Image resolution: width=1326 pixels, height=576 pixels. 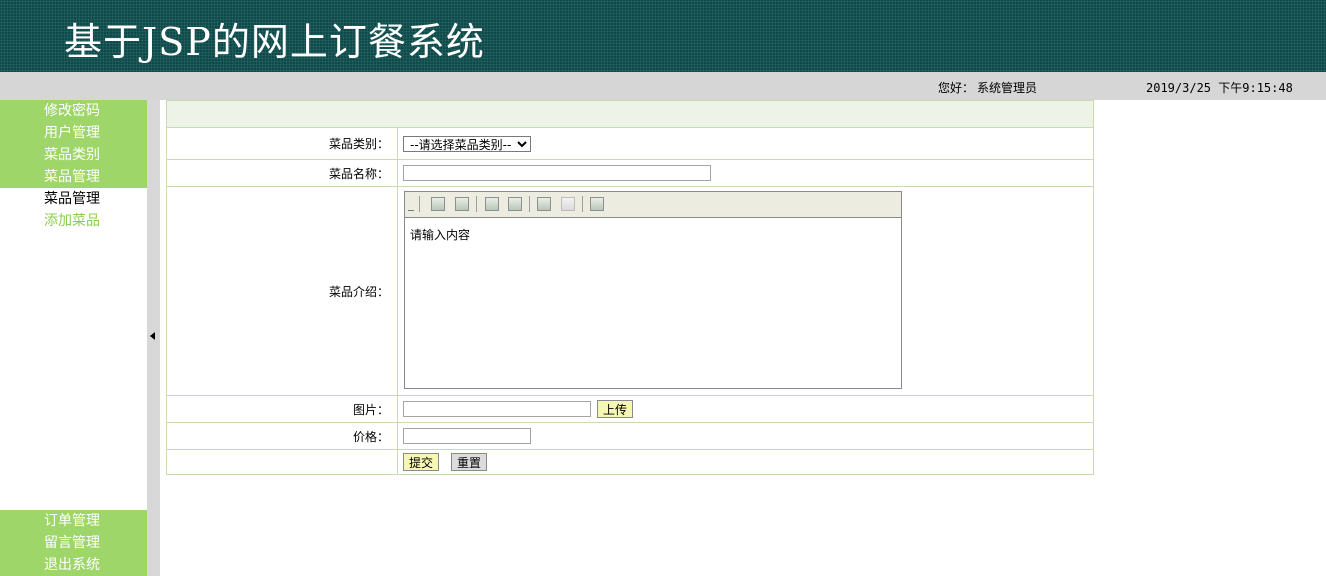 I want to click on image-field: 上传, so click(x=518, y=409).